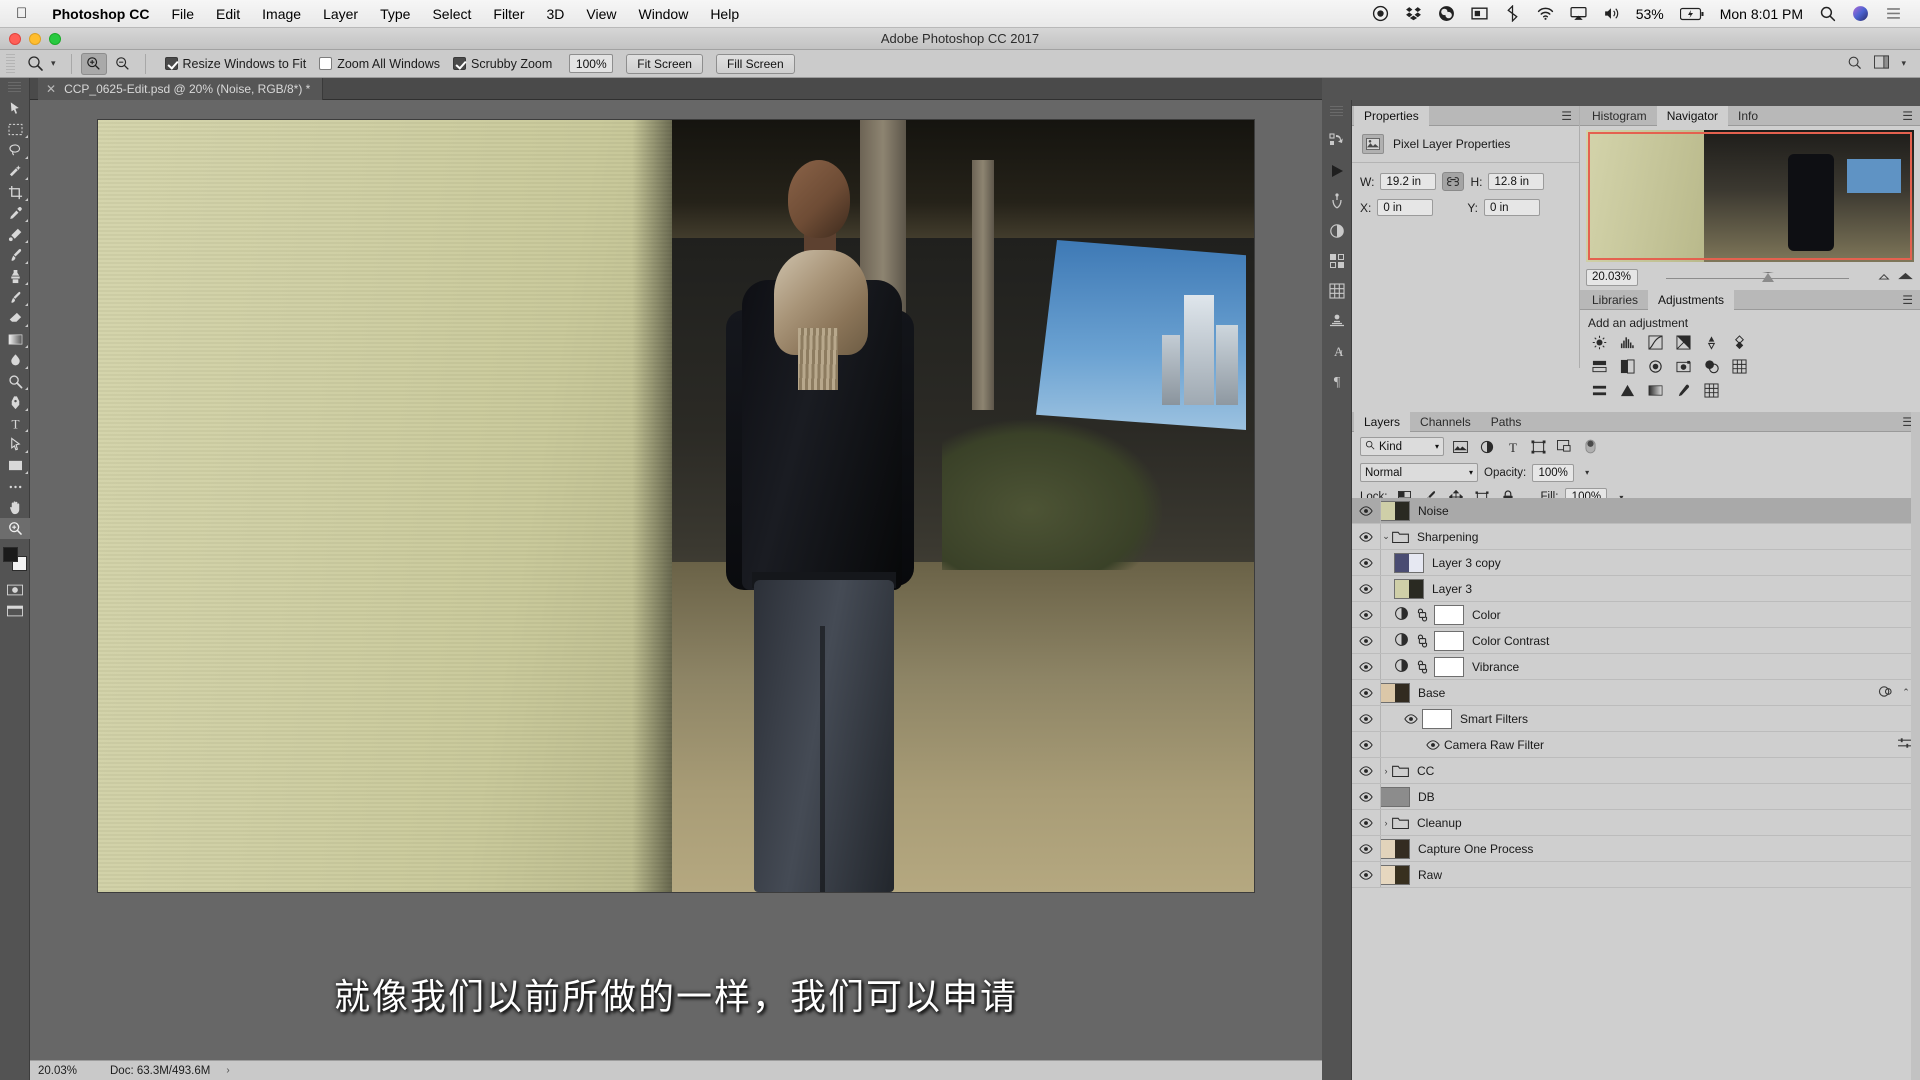  Describe the element at coordinates (1636, 667) in the screenshot. I see `layer-row: Vibrance` at that location.